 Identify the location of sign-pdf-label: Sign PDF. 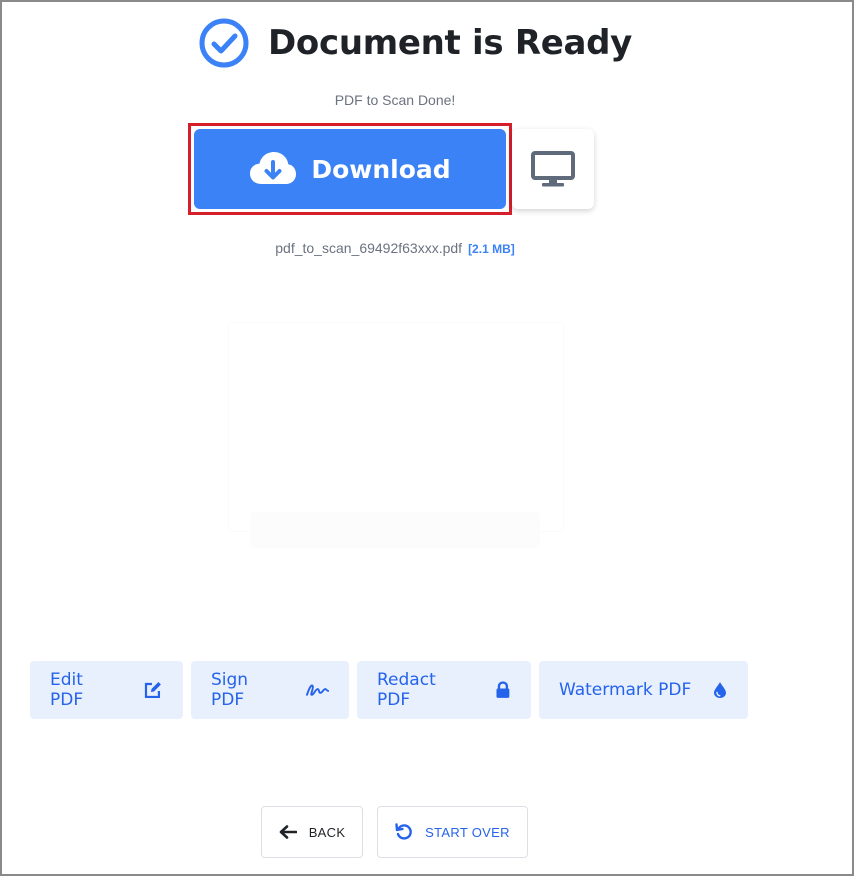
(230, 690).